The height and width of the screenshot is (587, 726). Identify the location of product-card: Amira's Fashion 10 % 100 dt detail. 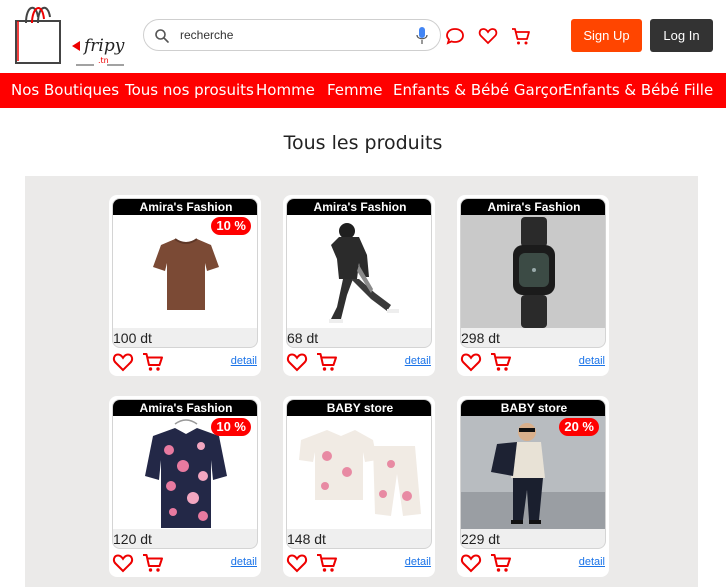
(185, 285).